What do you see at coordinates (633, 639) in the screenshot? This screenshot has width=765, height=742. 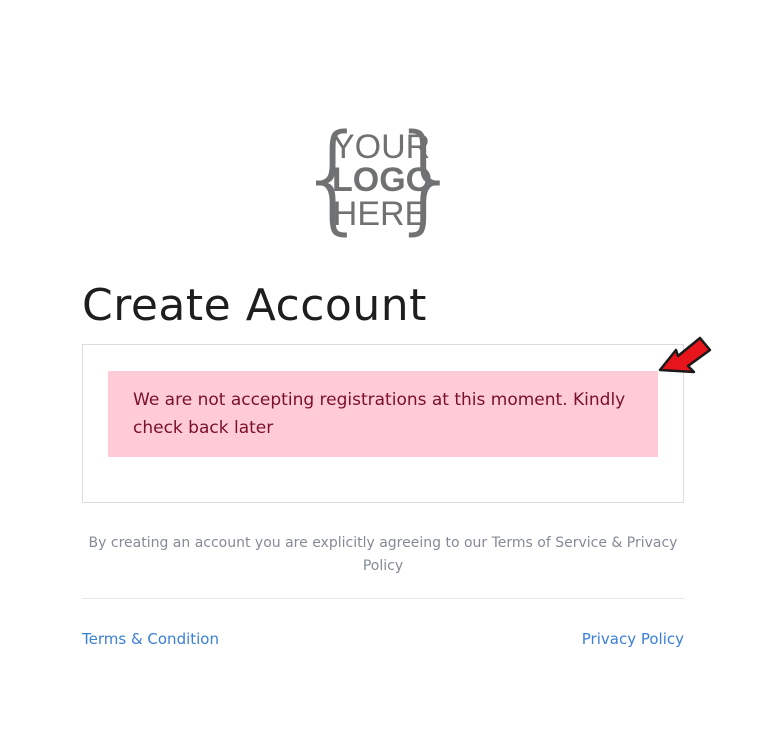 I see `privacy-policy-link: Privacy Policy` at bounding box center [633, 639].